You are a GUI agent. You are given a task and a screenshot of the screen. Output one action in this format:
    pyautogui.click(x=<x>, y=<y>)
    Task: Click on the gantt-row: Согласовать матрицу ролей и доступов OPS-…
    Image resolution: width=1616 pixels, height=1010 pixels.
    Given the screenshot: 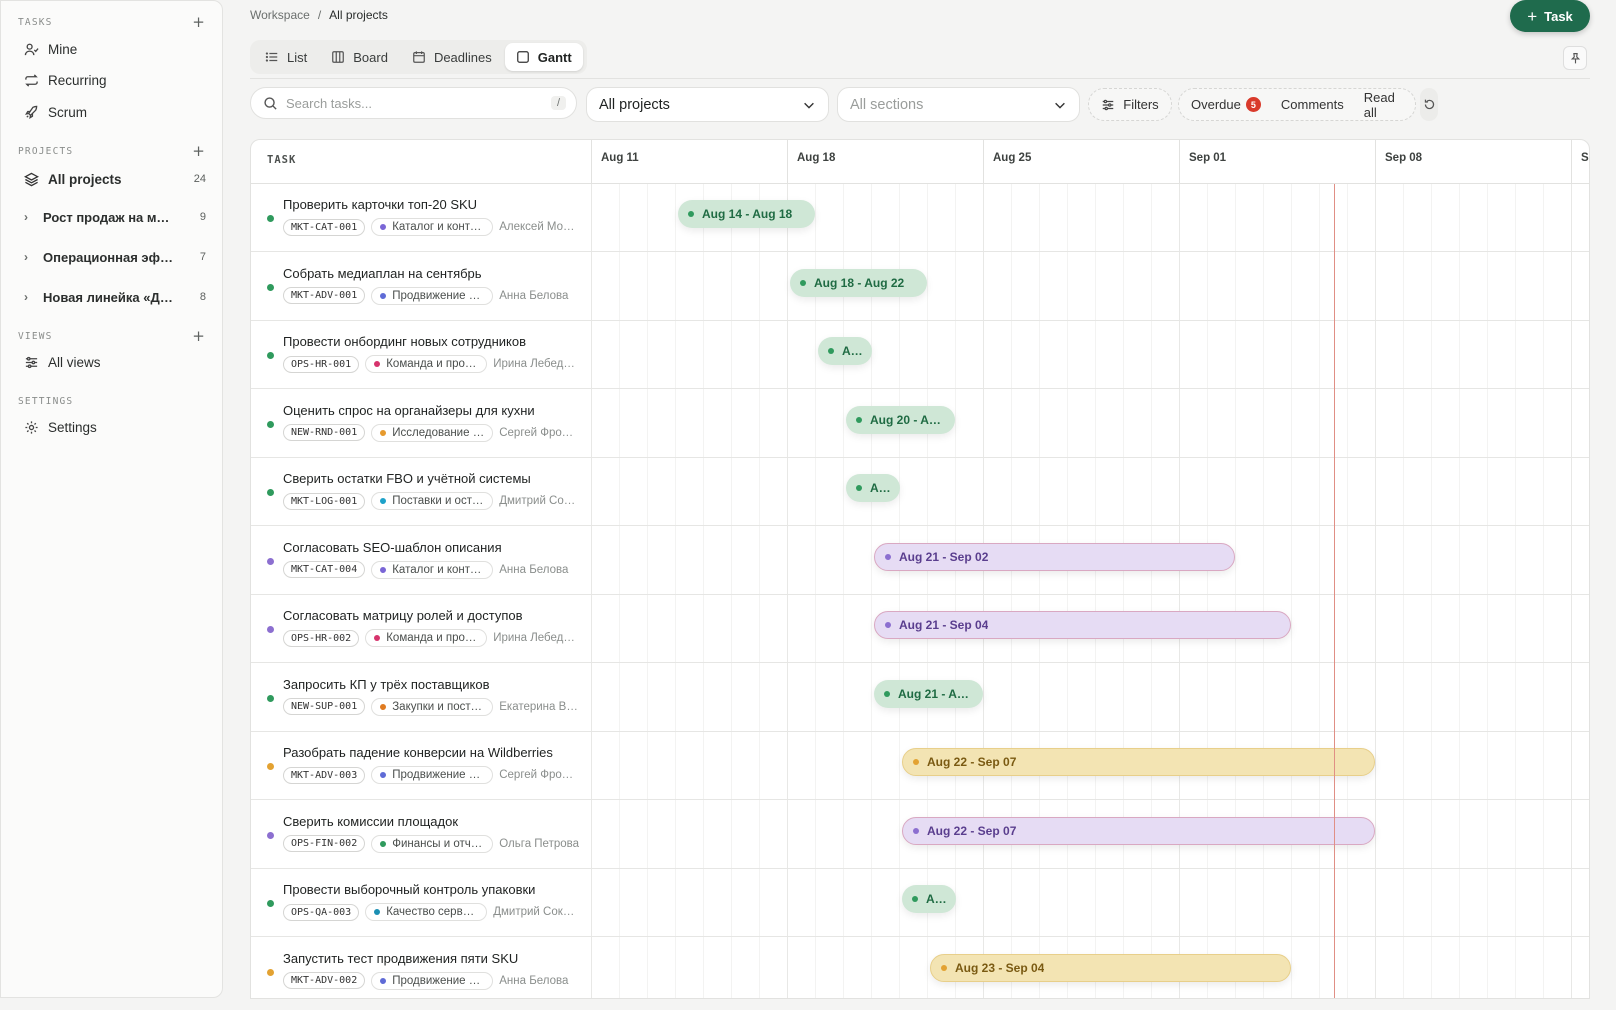 What is the action you would take?
    pyautogui.click(x=920, y=629)
    